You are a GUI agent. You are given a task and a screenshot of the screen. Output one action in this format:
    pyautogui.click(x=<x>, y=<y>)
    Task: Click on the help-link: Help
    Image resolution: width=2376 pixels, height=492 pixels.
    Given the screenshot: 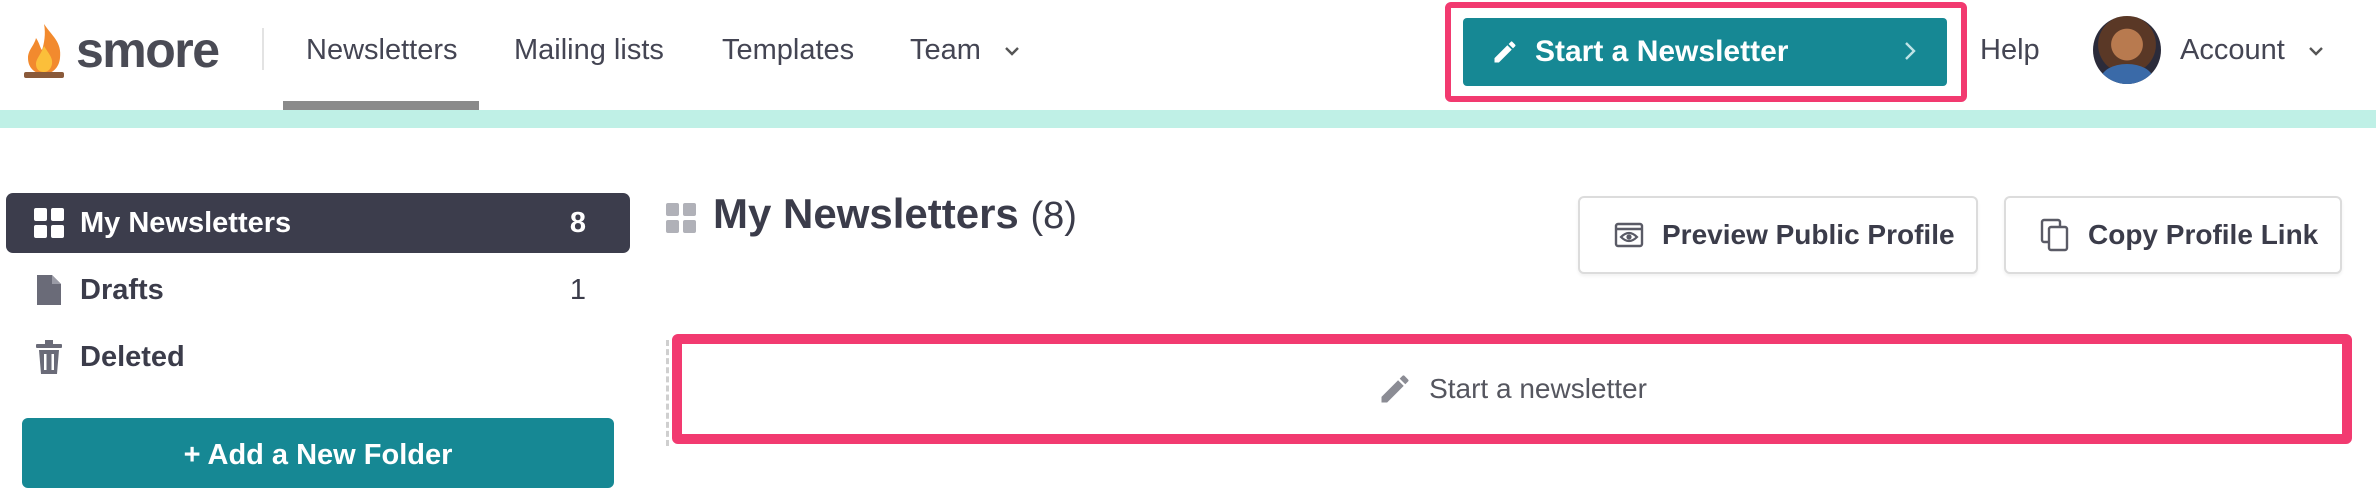 What is the action you would take?
    pyautogui.click(x=2010, y=50)
    